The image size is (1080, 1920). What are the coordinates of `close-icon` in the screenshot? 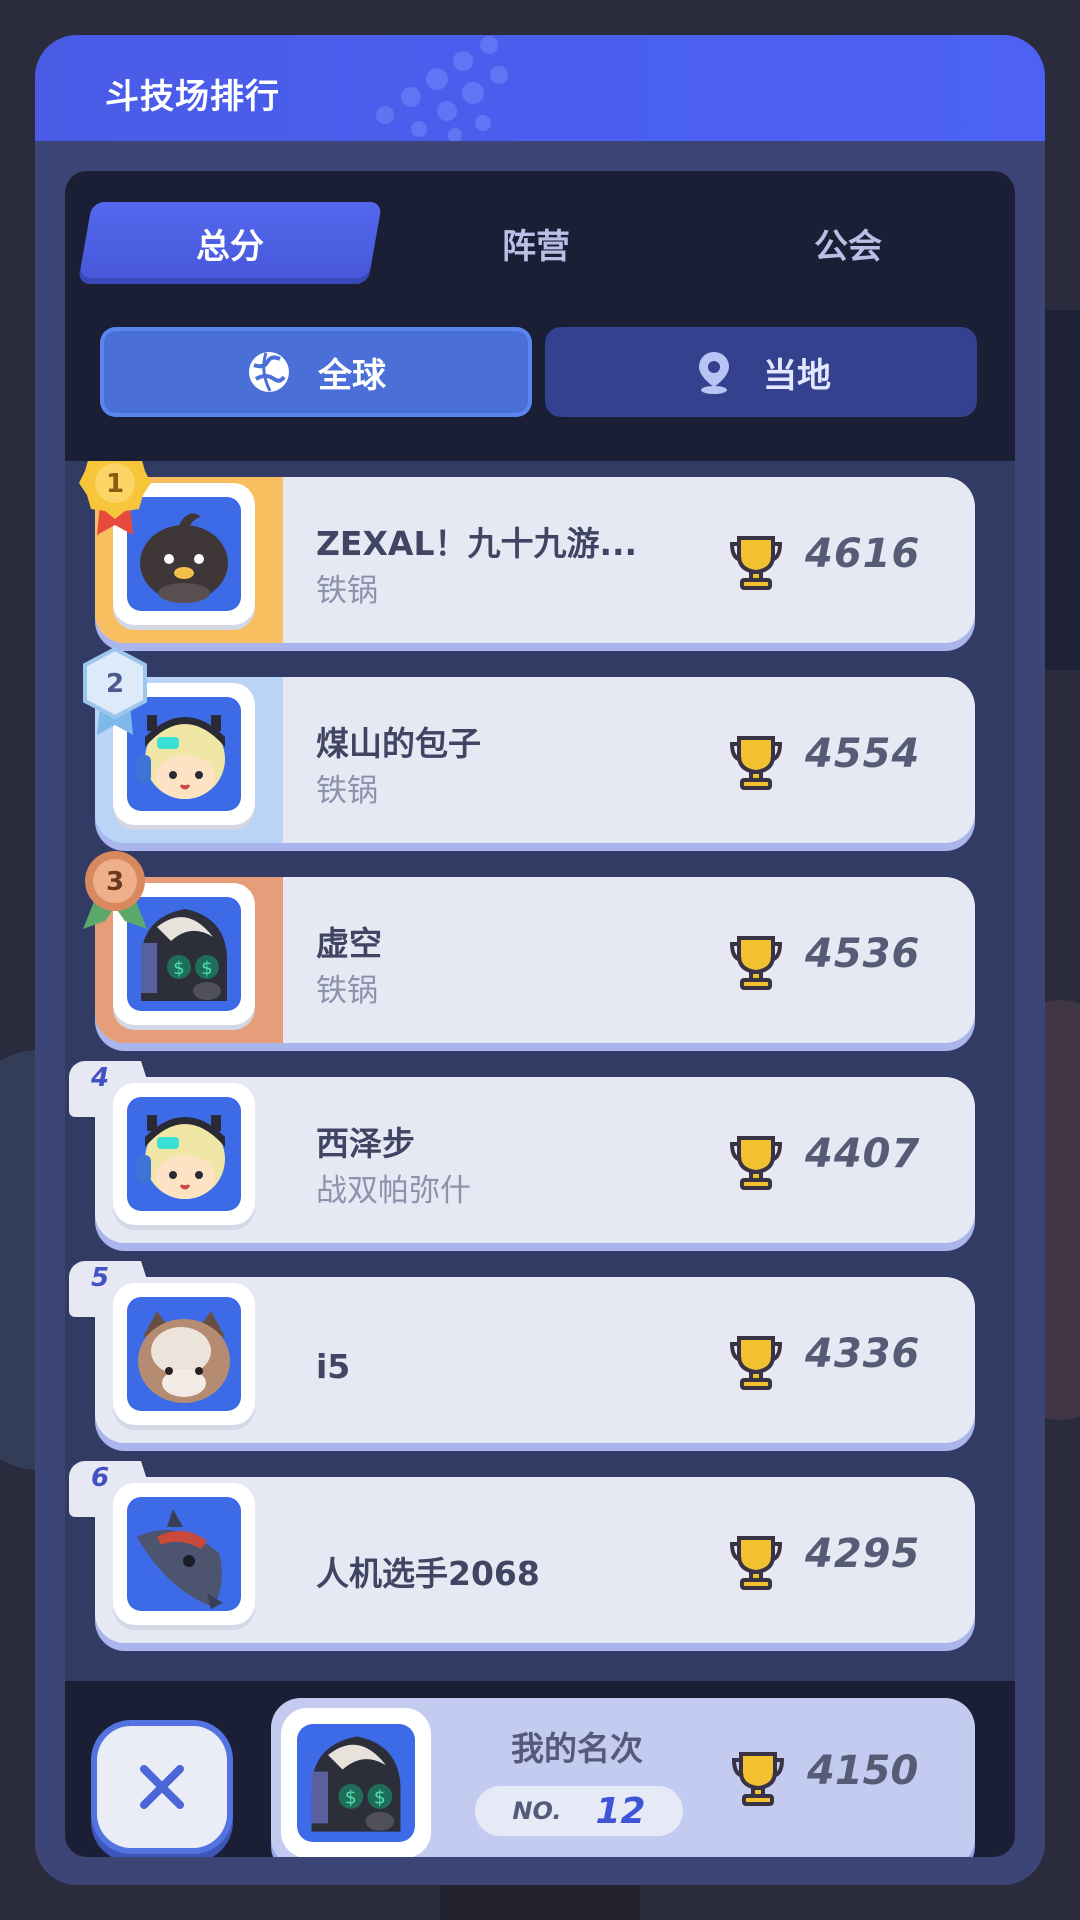 It's located at (162, 1787).